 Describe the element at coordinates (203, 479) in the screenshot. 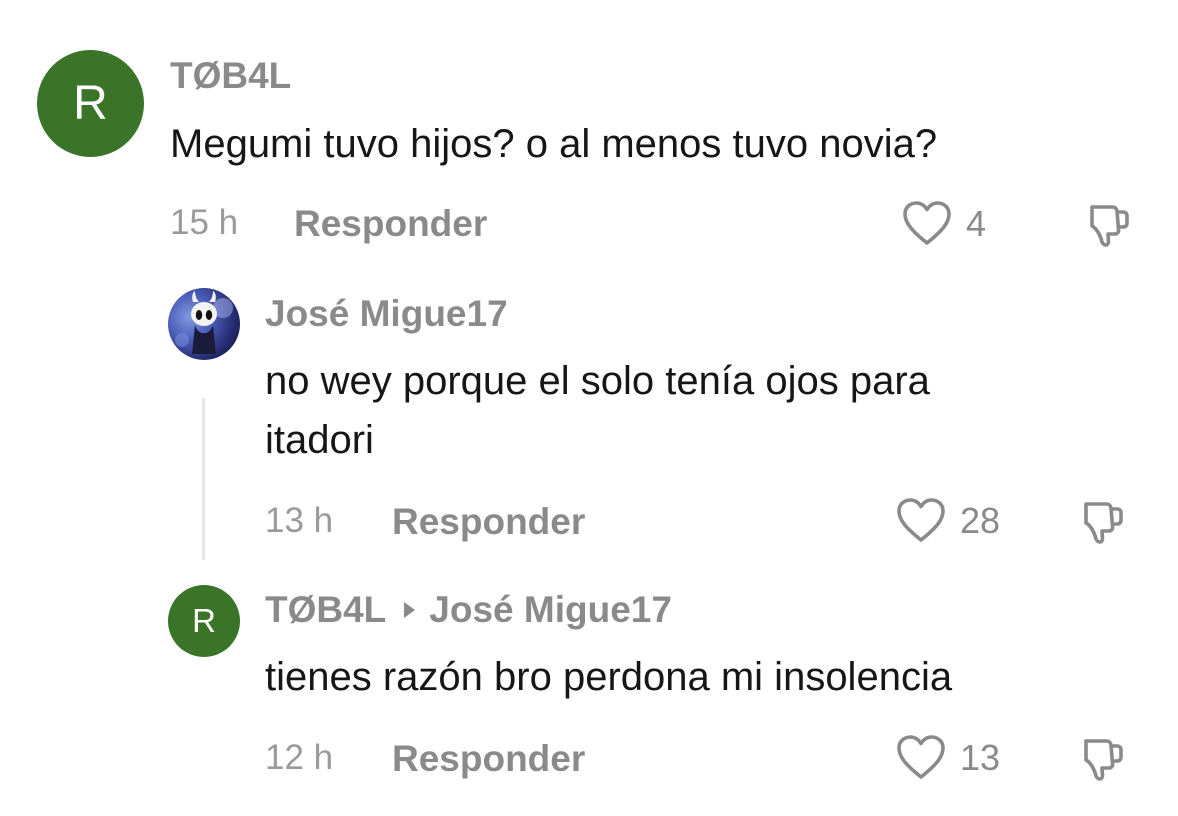

I see `thread-connector-line` at that location.